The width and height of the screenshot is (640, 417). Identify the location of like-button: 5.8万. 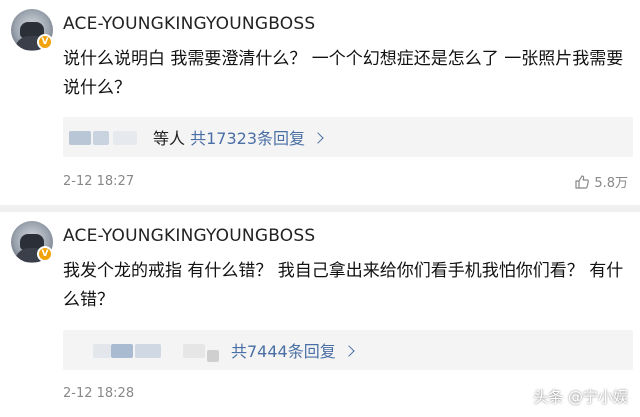
(601, 181).